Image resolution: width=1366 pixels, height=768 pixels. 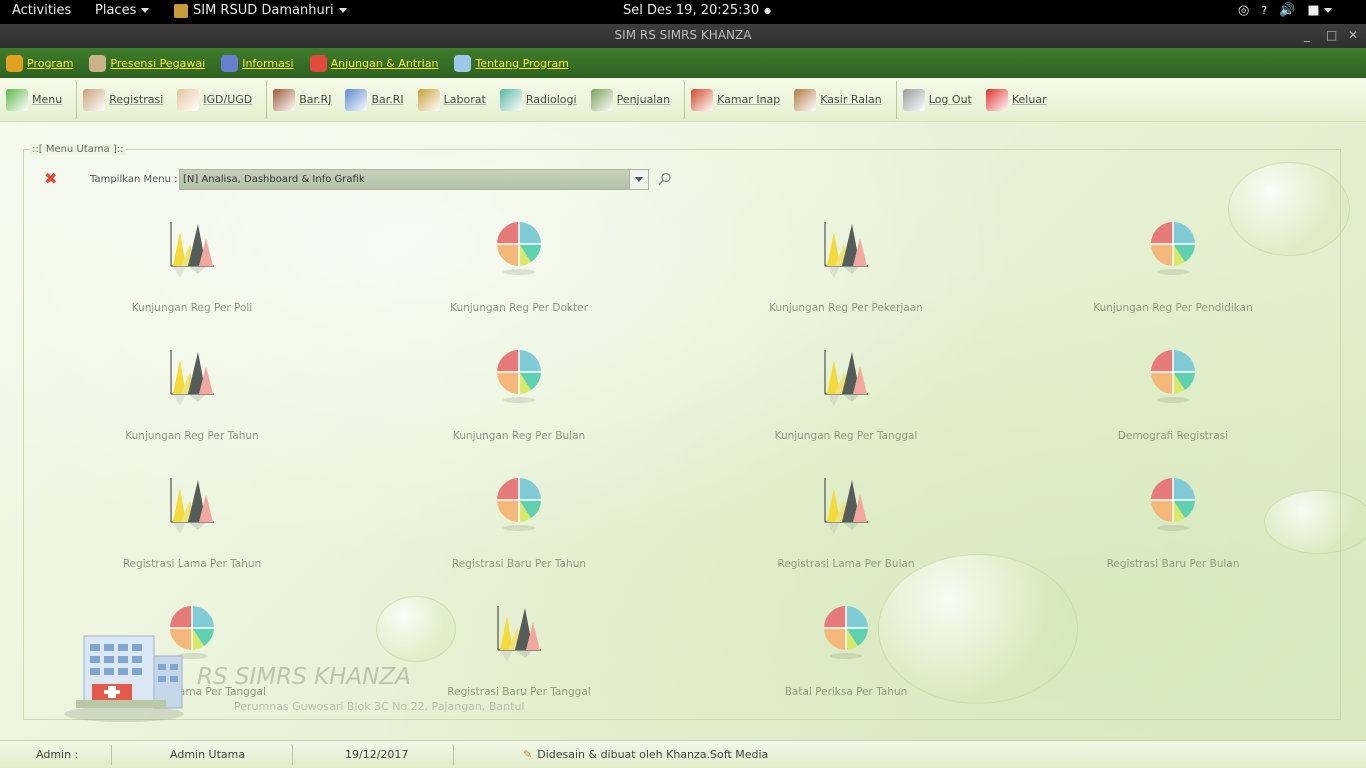 What do you see at coordinates (1016, 100) in the screenshot?
I see `toolbar-button-exit: Keluar` at bounding box center [1016, 100].